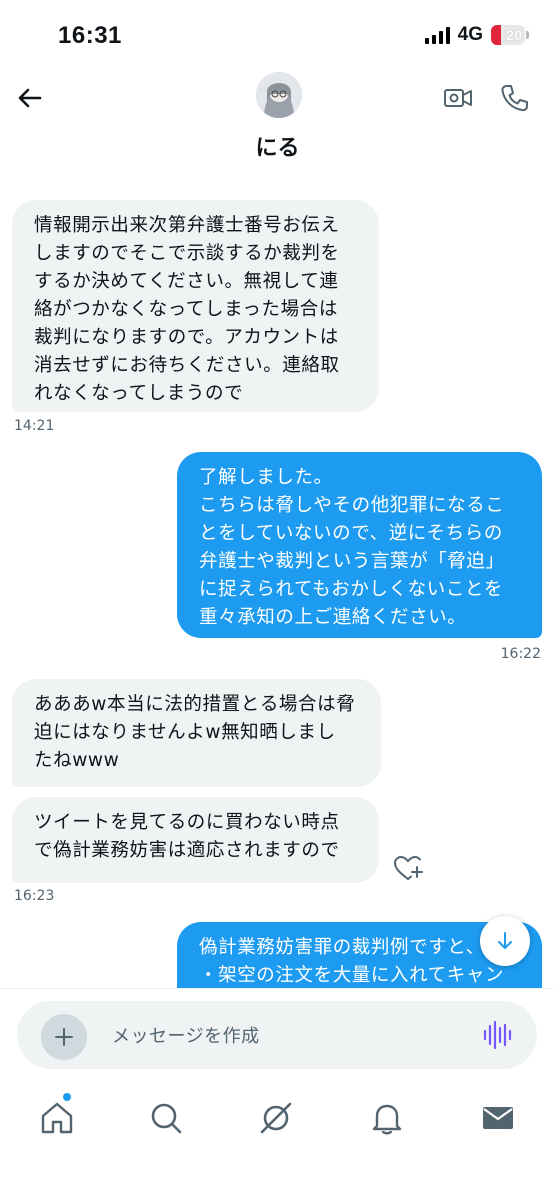 This screenshot has height=1200, width=555. Describe the element at coordinates (186, 1035) in the screenshot. I see `message-input: メッセージを作成` at that location.